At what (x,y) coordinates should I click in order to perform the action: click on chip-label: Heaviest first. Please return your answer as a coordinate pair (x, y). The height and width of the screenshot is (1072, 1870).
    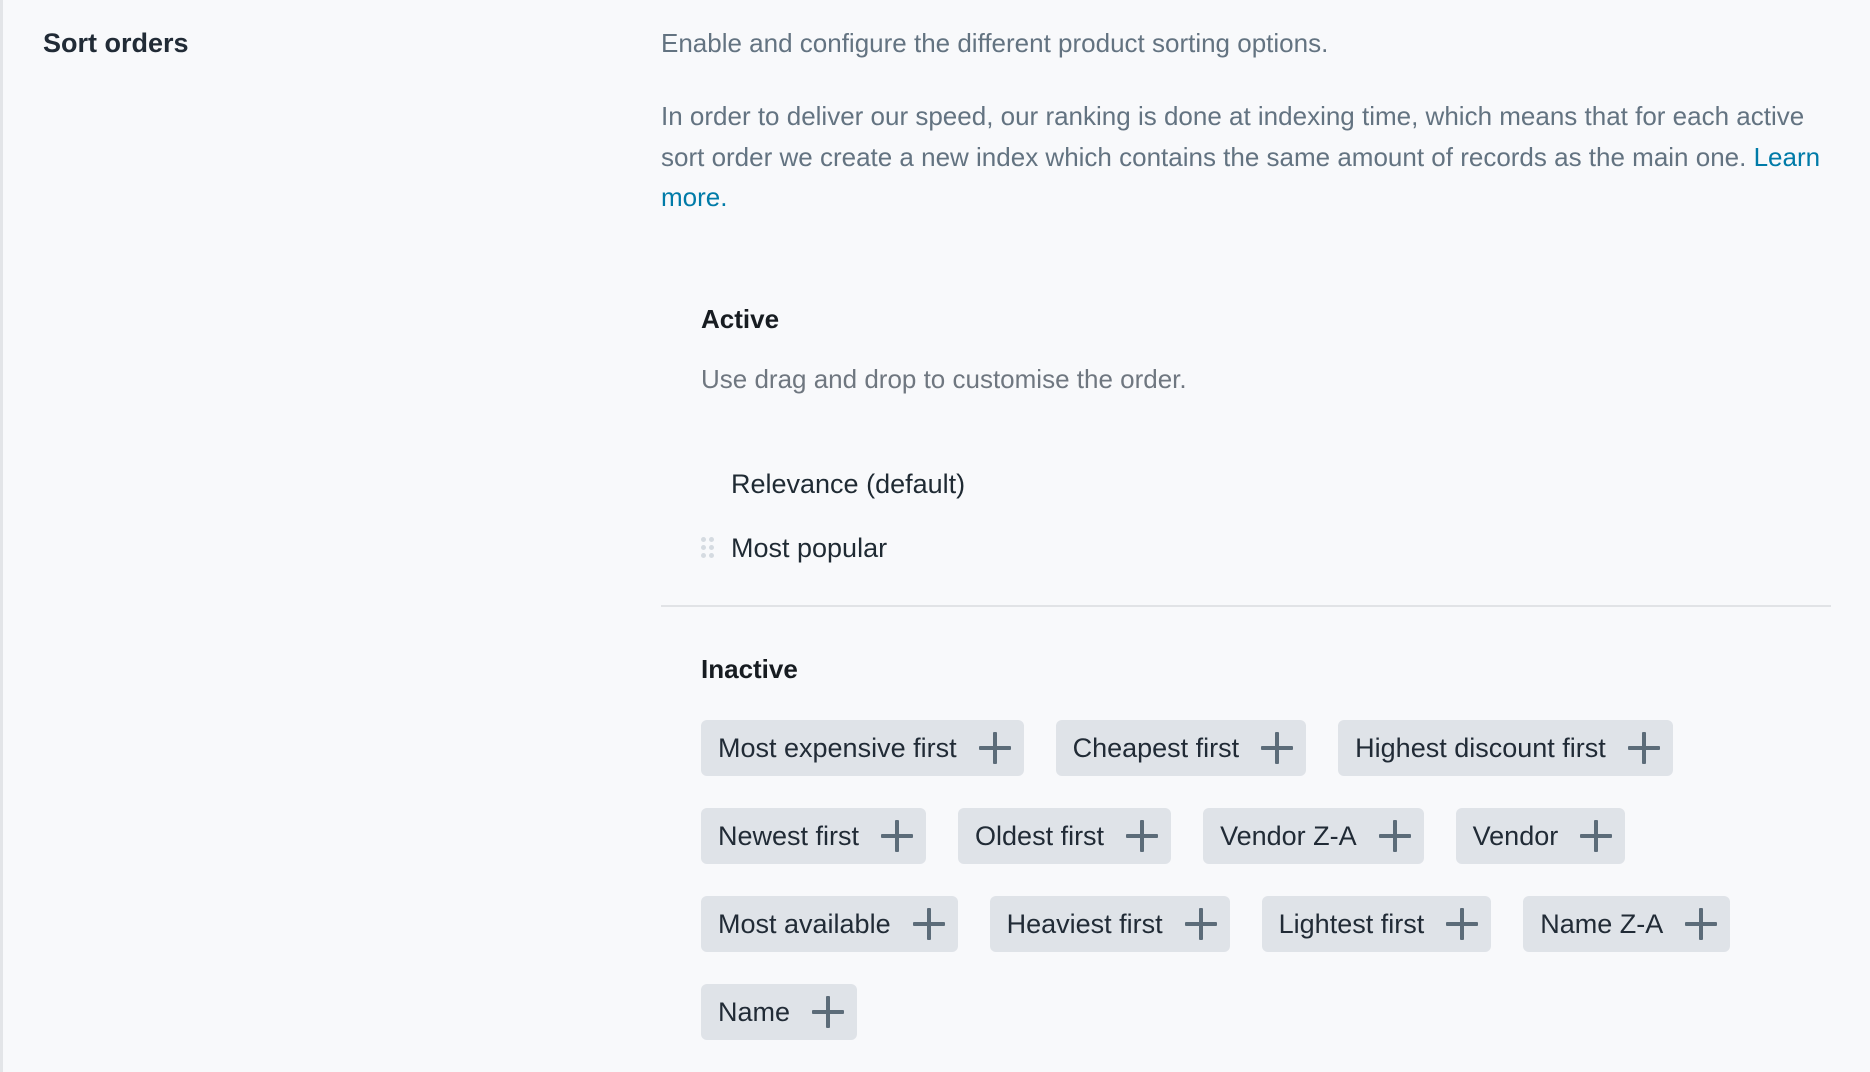
    Looking at the image, I should click on (1084, 924).